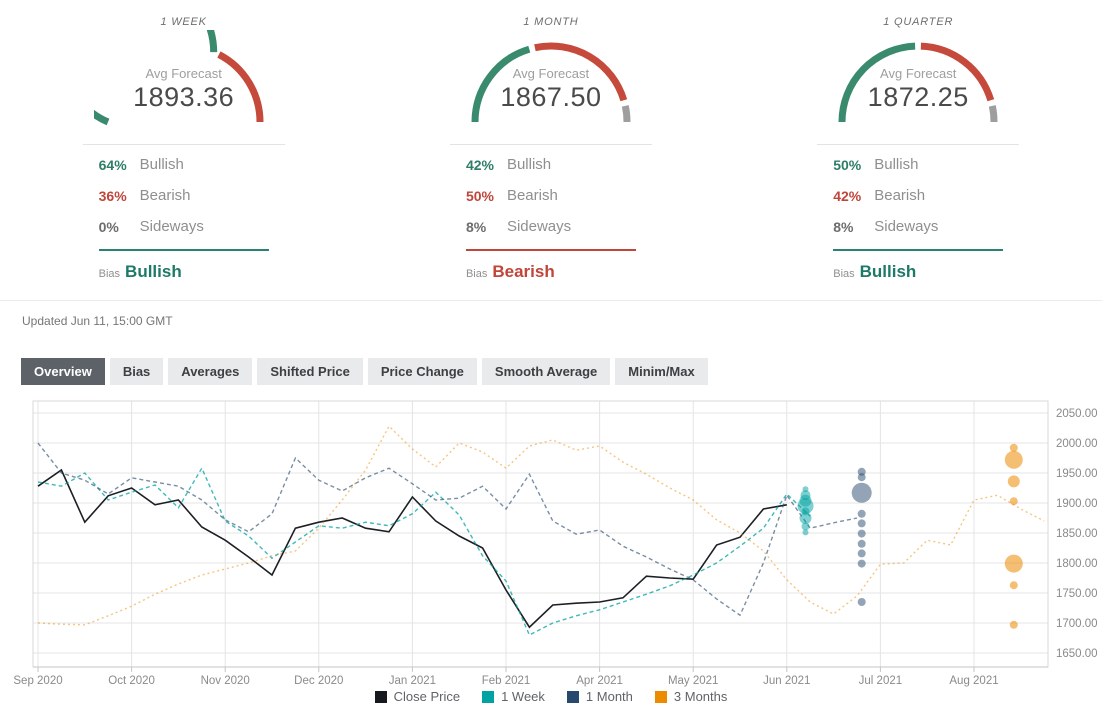 This screenshot has width=1102, height=718. What do you see at coordinates (1077, 504) in the screenshot?
I see `svg-text: 1900.00` at bounding box center [1077, 504].